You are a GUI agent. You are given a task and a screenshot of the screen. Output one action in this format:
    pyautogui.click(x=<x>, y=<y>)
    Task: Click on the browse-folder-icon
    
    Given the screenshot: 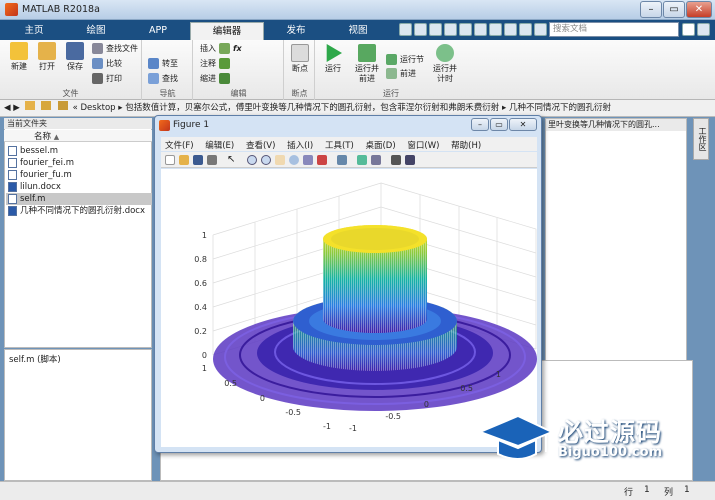 What is the action you would take?
    pyautogui.click(x=46, y=105)
    